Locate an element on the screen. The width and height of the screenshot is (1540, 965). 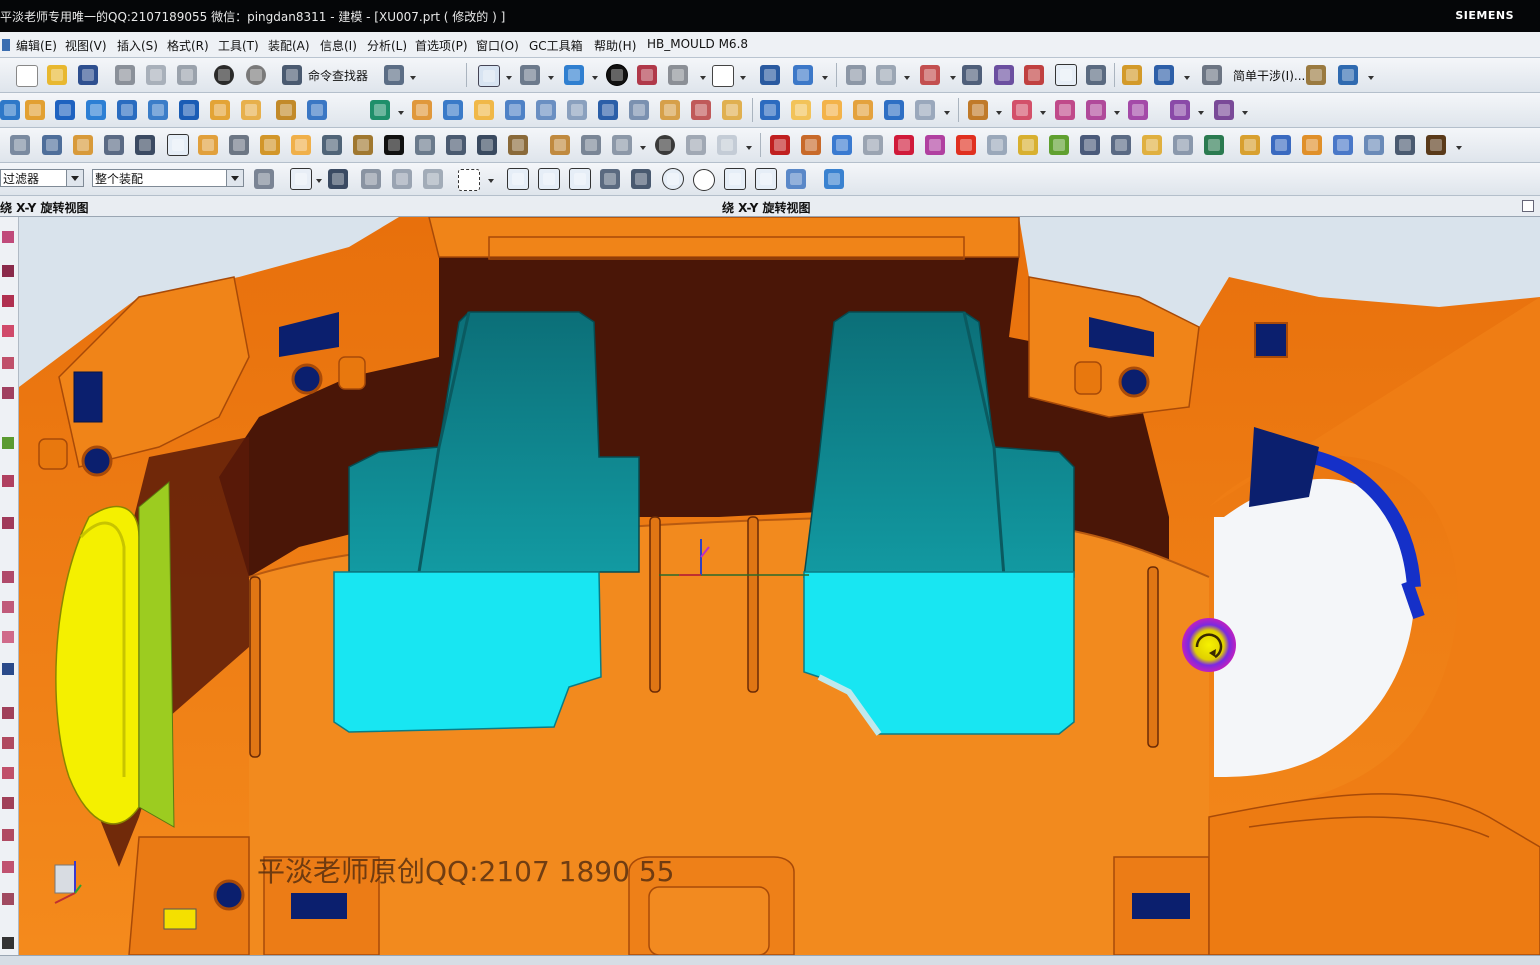
block-icon is located at coordinates (65, 110).